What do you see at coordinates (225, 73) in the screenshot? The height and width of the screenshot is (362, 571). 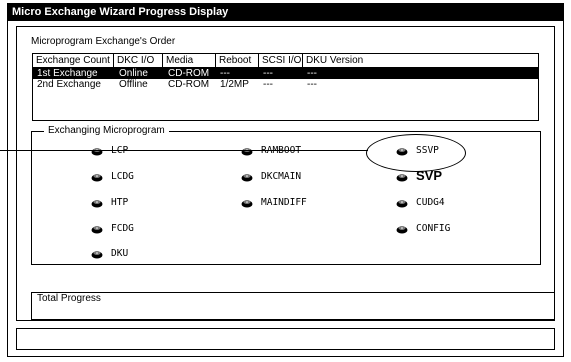 I see `cell-reboot: ---` at bounding box center [225, 73].